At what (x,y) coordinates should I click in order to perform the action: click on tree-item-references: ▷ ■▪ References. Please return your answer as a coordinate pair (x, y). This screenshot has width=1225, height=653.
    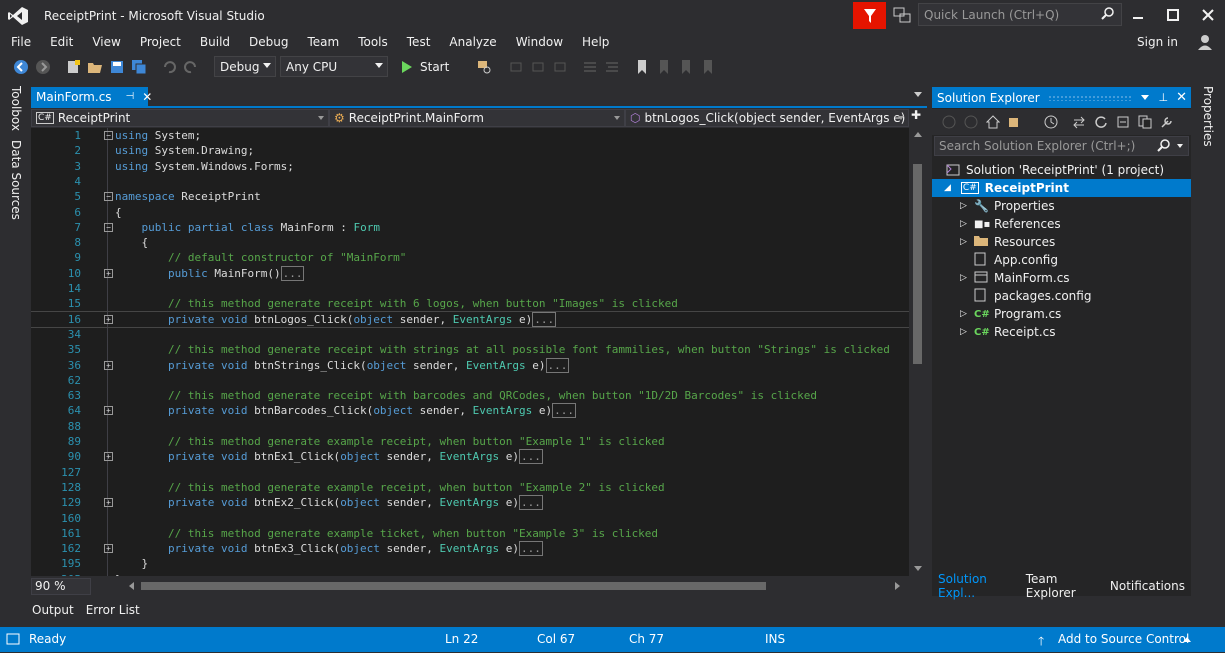
    Looking at the image, I should click on (1061, 224).